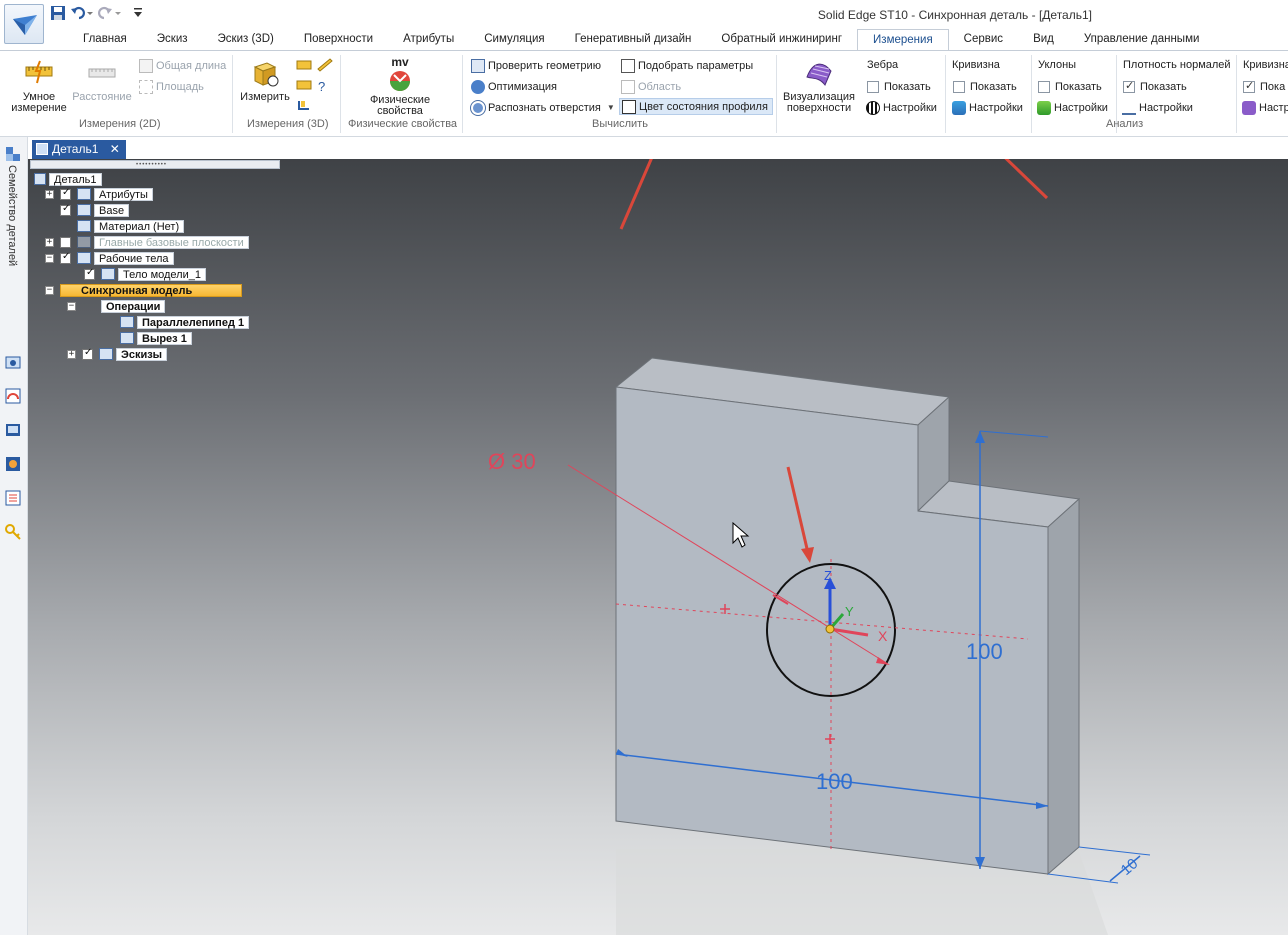 This screenshot has height=935, width=1288. What do you see at coordinates (903, 40) in the screenshot?
I see `tab-measurements: Измерения` at bounding box center [903, 40].